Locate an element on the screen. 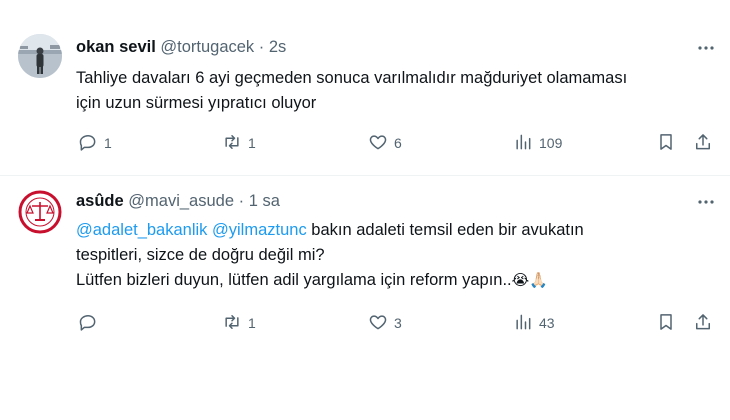 Image resolution: width=730 pixels, height=420 pixels. reply-count: 1 is located at coordinates (108, 143).